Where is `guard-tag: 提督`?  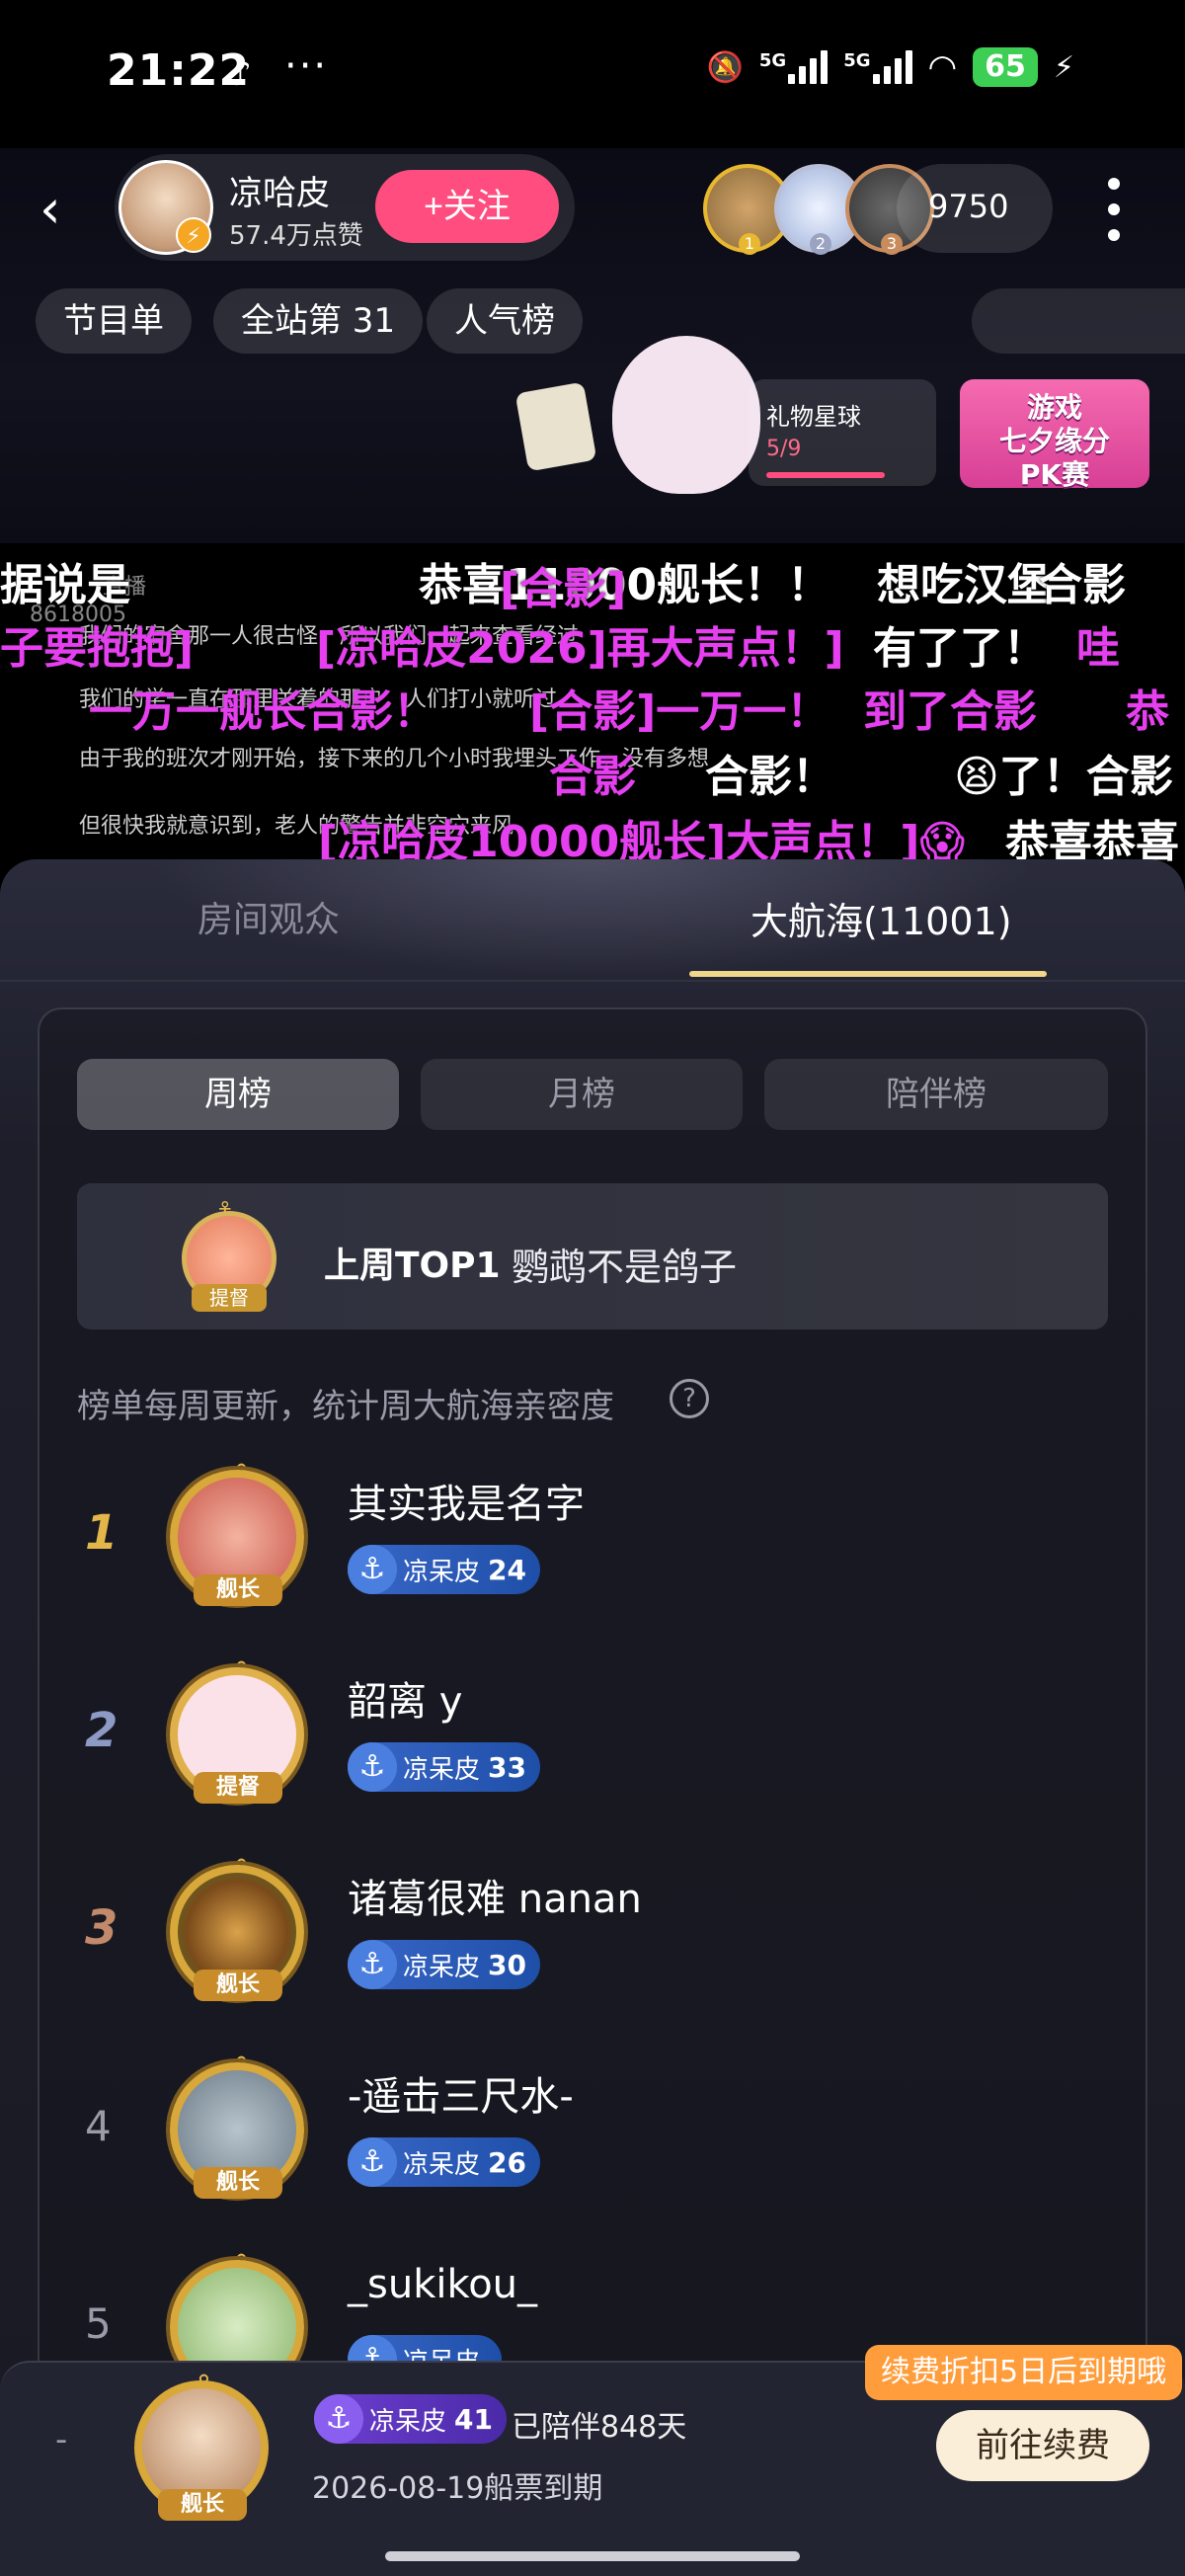 guard-tag: 提督 is located at coordinates (238, 1788).